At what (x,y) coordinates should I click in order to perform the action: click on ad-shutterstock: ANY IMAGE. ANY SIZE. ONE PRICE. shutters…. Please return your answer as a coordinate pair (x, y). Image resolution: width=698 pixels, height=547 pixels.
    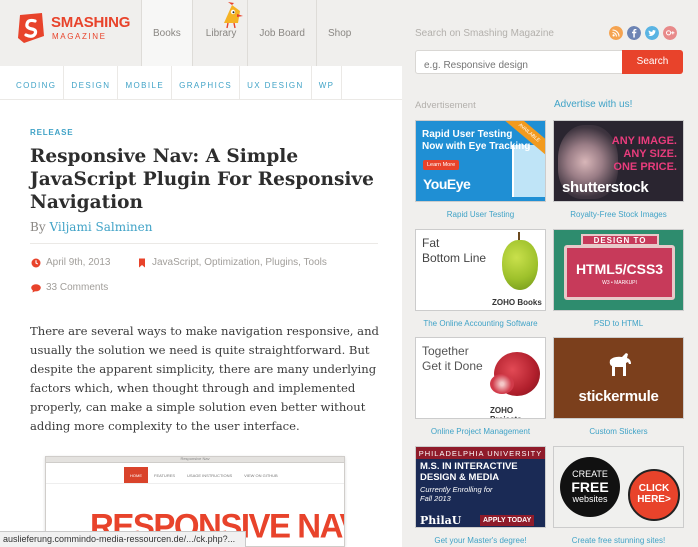
    Looking at the image, I should click on (618, 161).